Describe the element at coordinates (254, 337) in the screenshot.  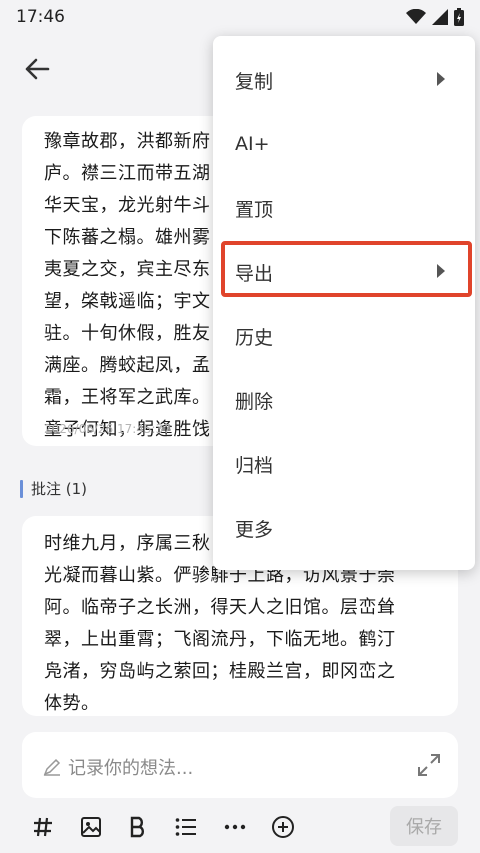
I see `menu-item-label: 历史` at that location.